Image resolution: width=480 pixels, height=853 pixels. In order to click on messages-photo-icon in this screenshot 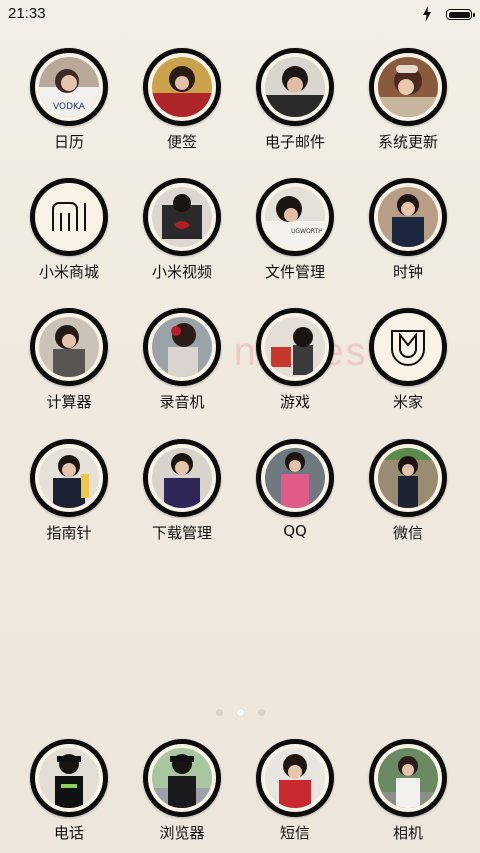, I will do `click(295, 778)`.